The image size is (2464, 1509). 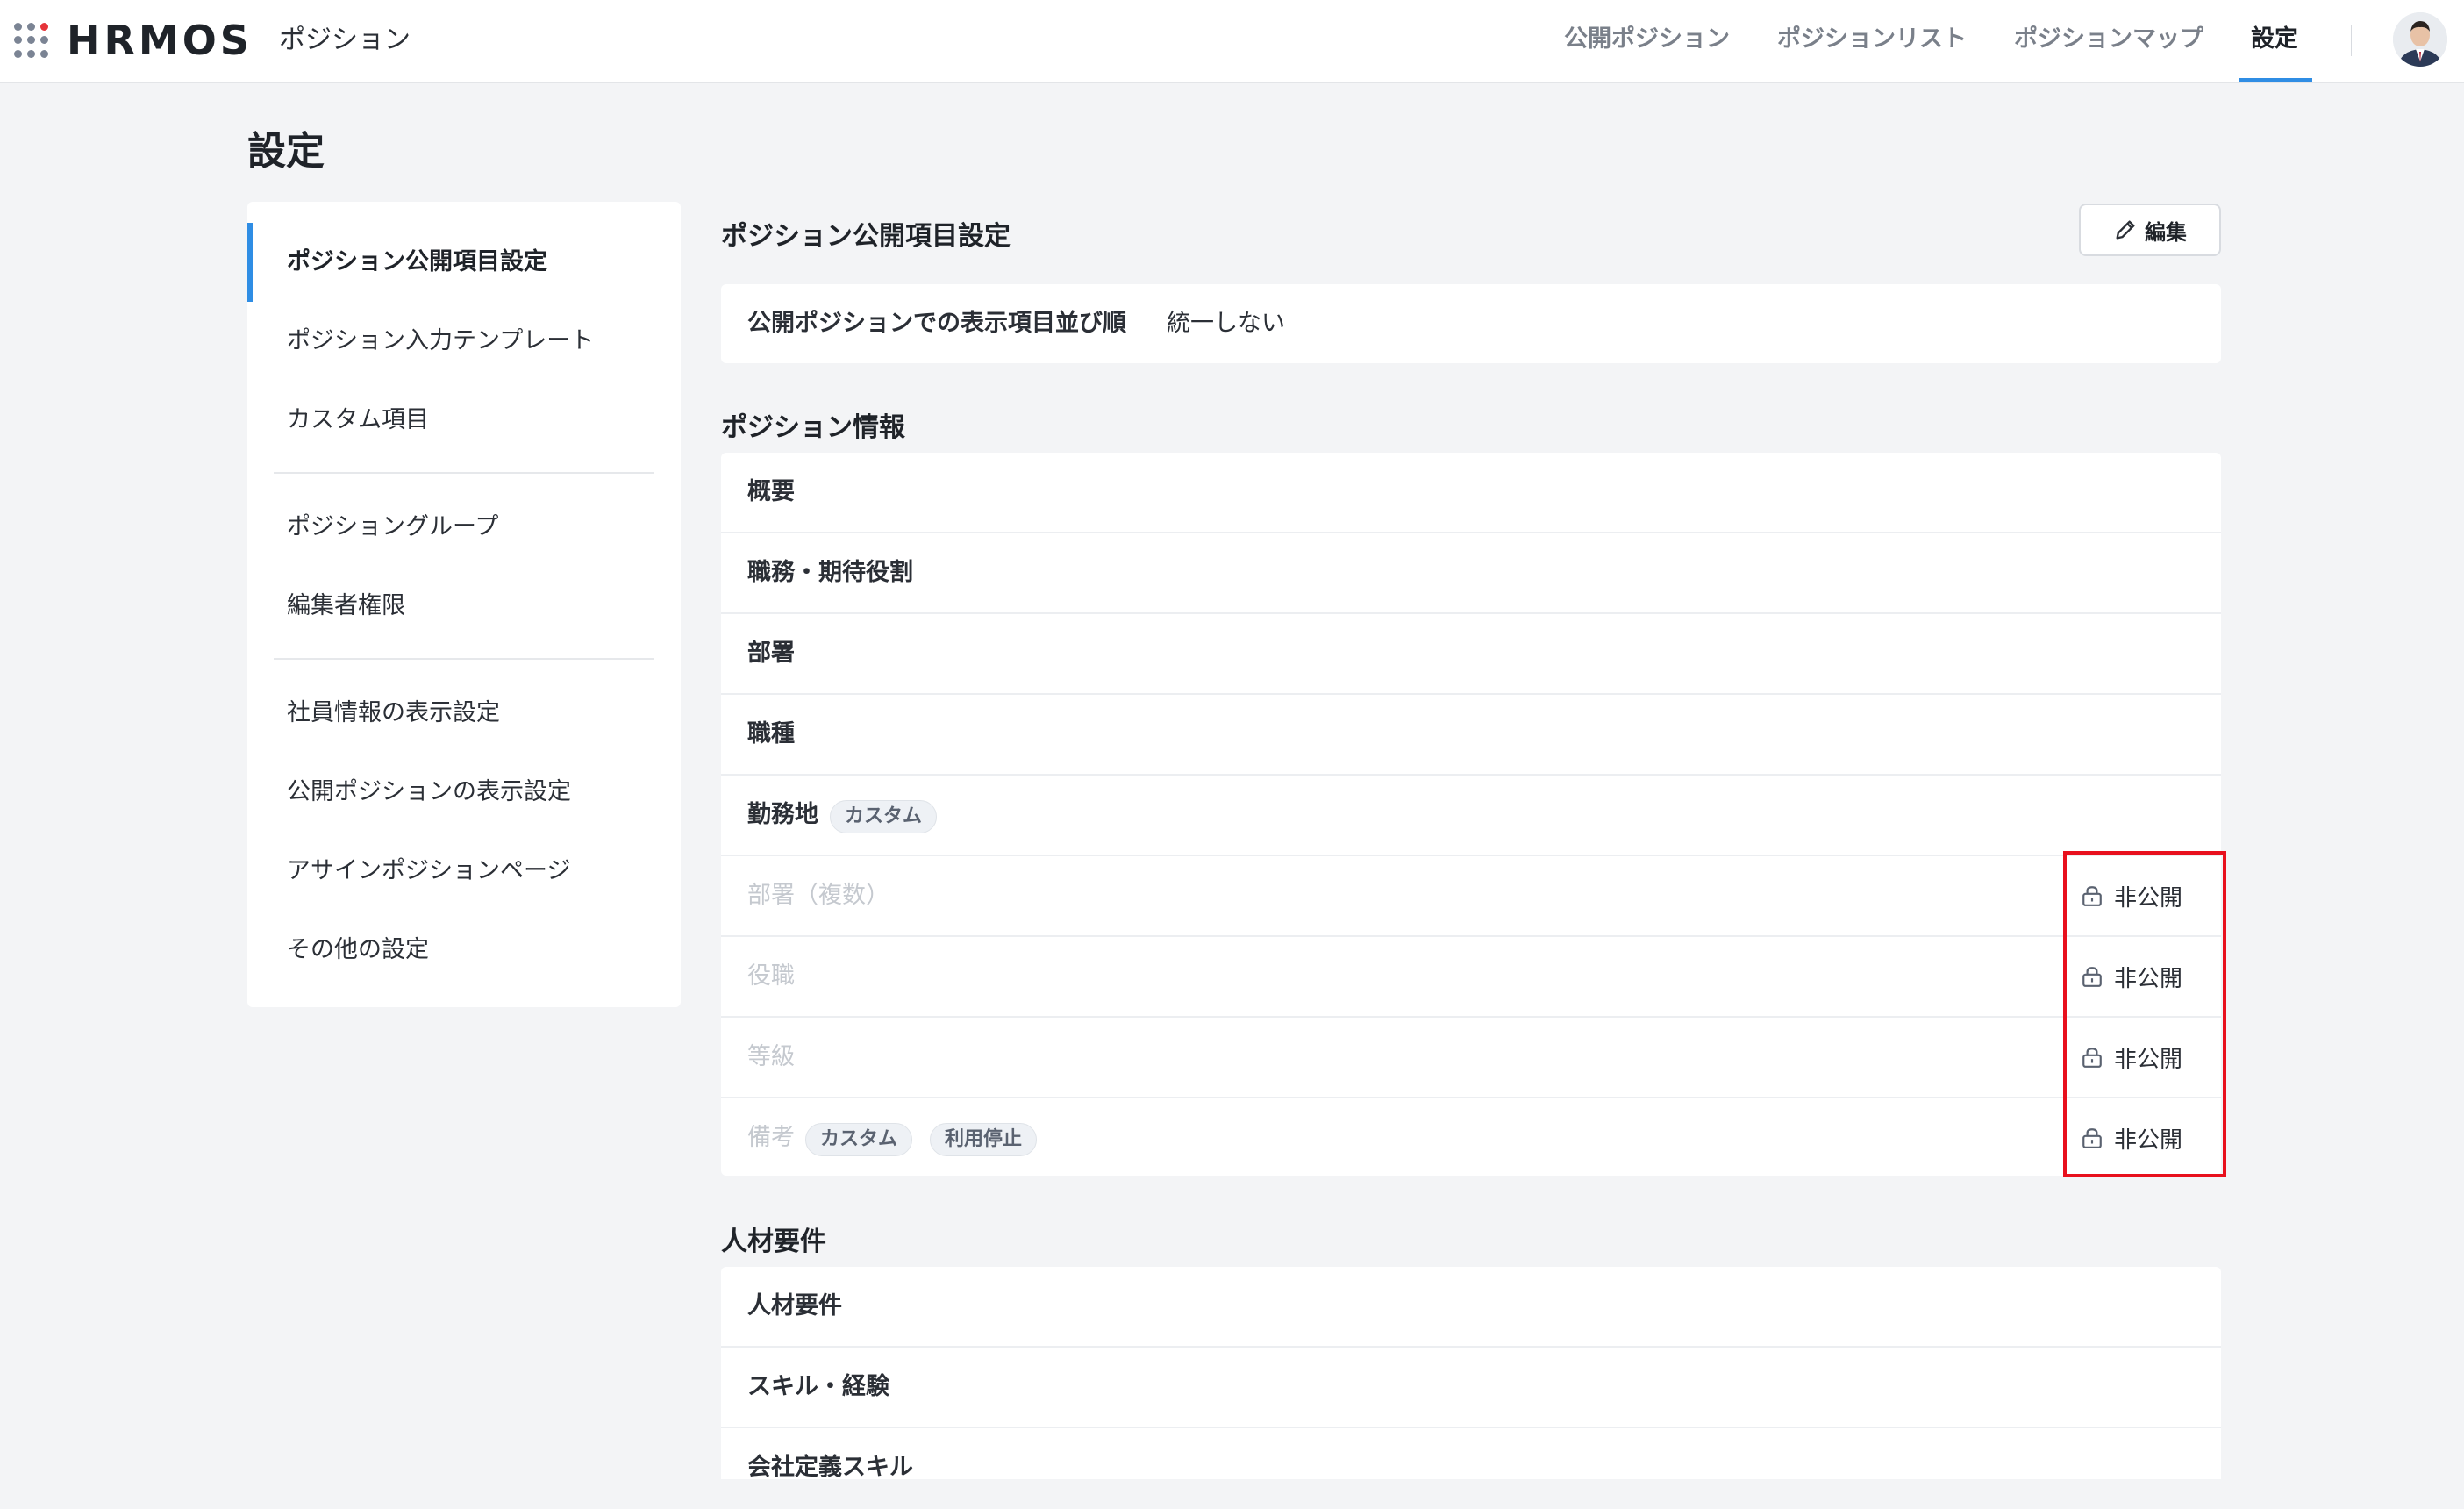 I want to click on list-item: 役職 非公開, so click(x=1471, y=977).